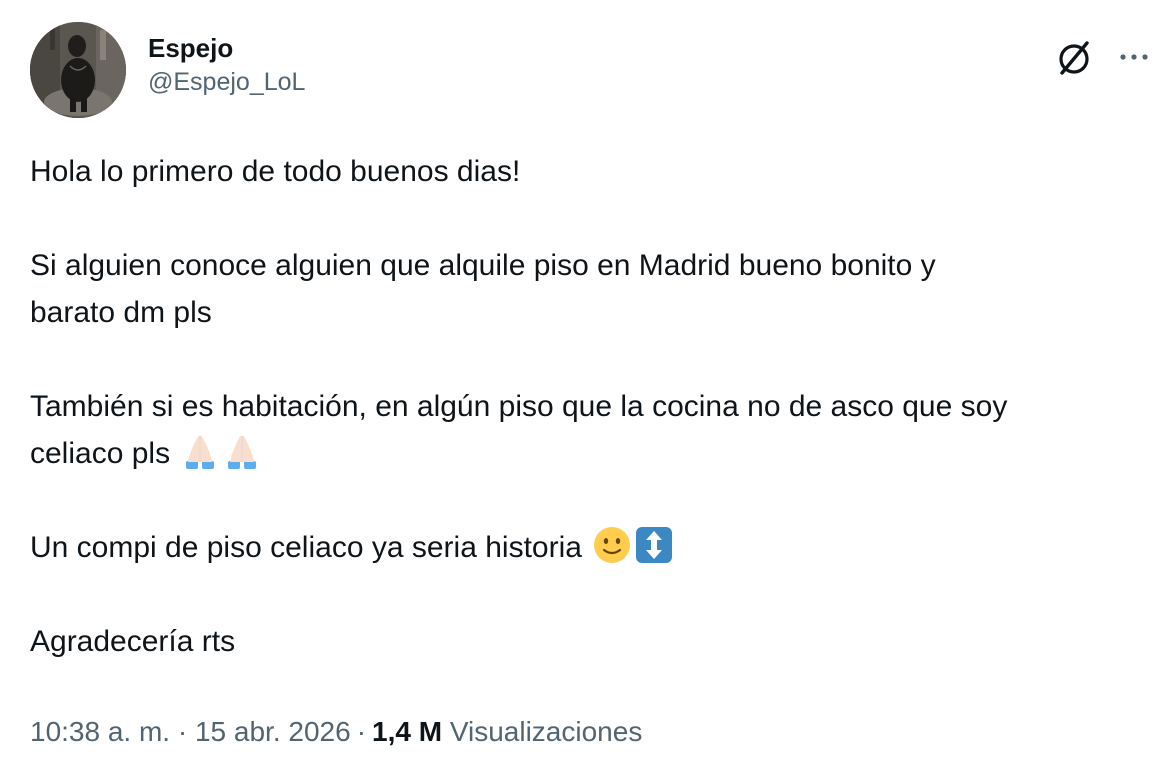 This screenshot has height=776, width=1162. I want to click on tweet-paragraph-3-line-2-wrap: celiaco pls, so click(585, 453).